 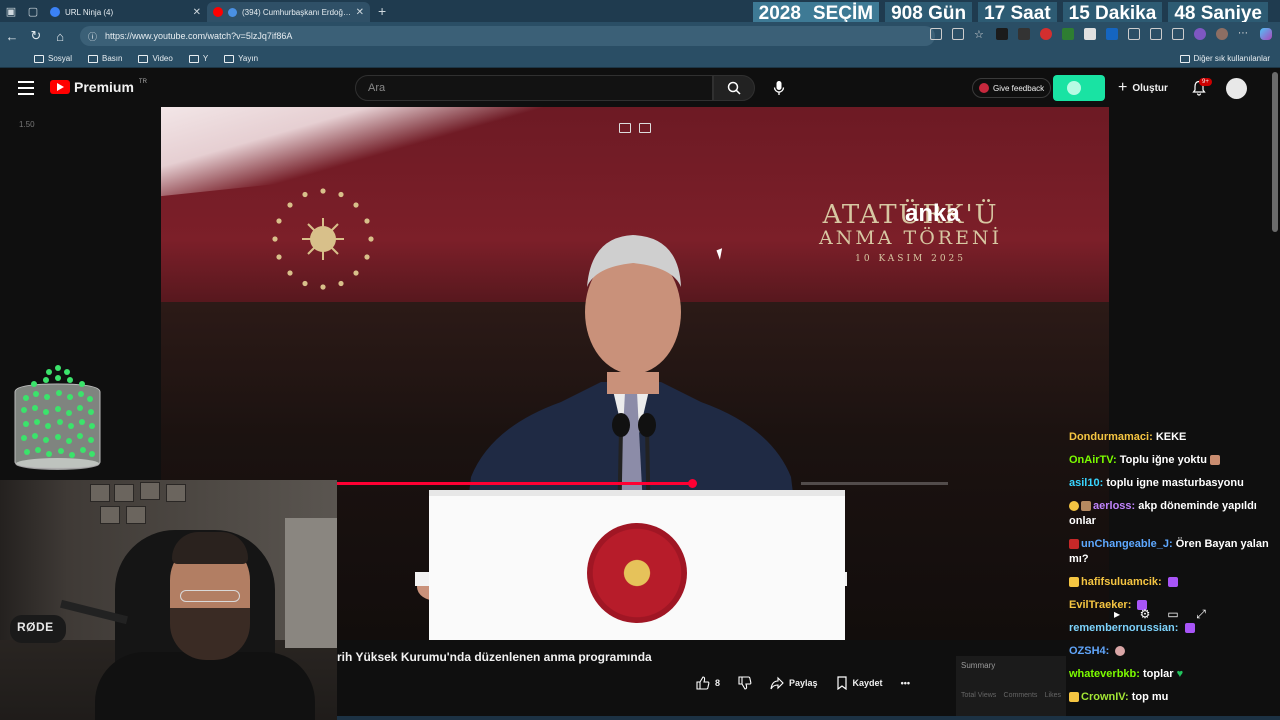 What do you see at coordinates (382, 11) in the screenshot?
I see `new-tab-button: +` at bounding box center [382, 11].